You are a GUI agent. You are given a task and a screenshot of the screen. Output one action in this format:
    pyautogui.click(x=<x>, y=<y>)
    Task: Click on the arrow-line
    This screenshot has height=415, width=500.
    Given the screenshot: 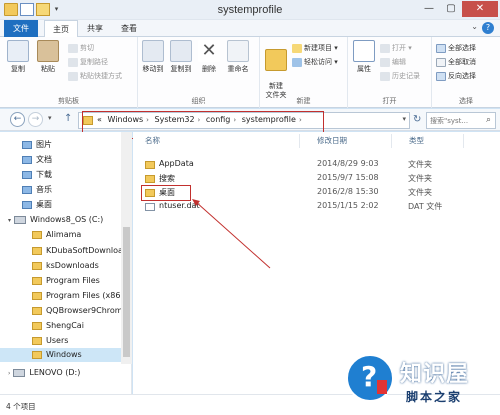 What is the action you would take?
    pyautogui.click(x=233, y=235)
    